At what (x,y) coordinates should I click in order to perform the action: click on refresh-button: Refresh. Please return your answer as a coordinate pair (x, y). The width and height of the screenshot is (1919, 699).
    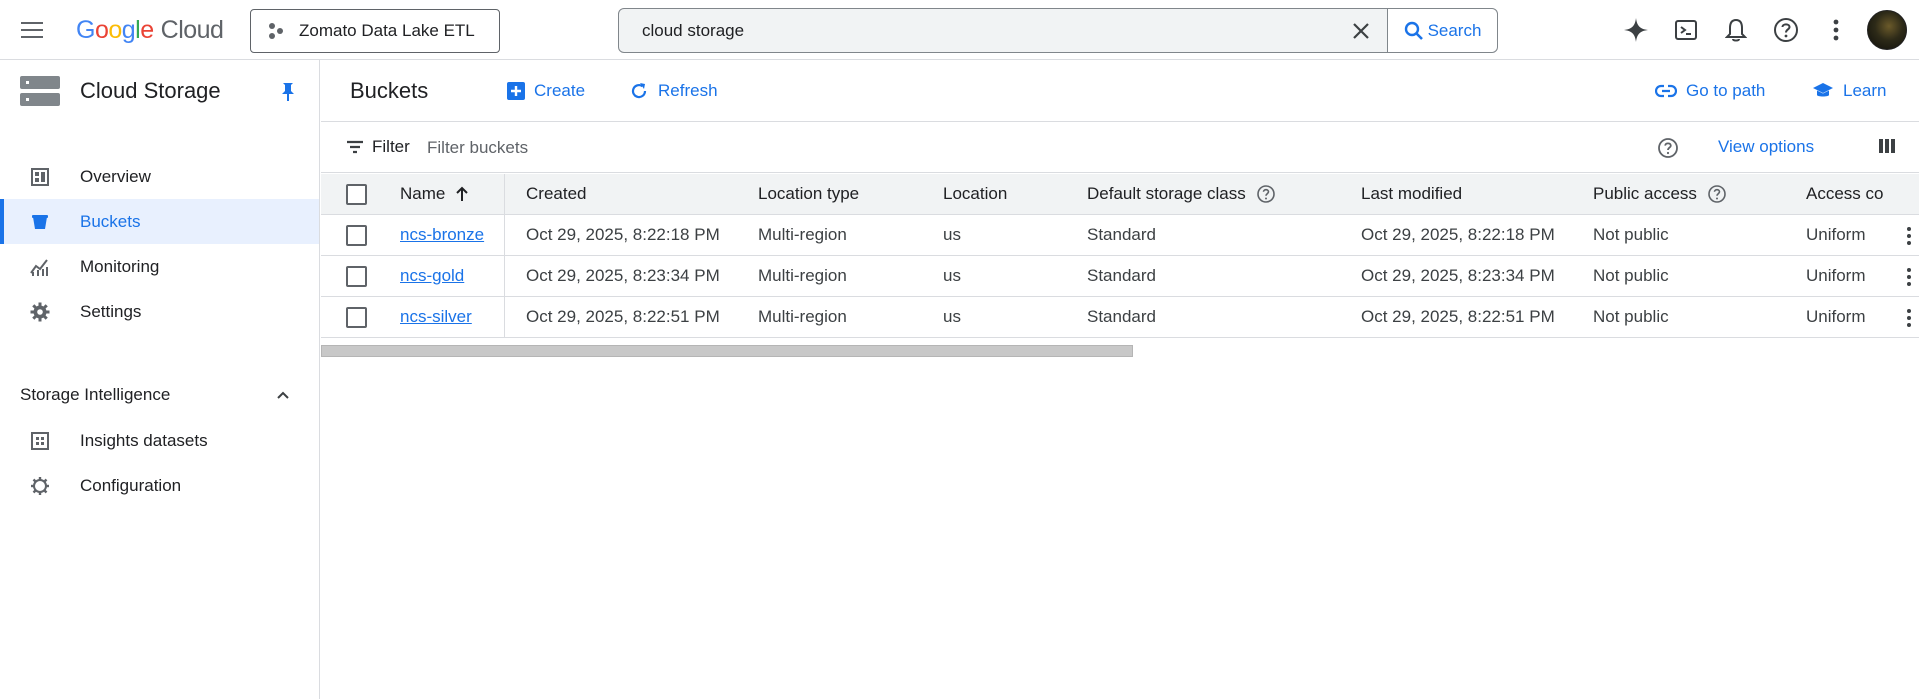
    Looking at the image, I should click on (673, 91).